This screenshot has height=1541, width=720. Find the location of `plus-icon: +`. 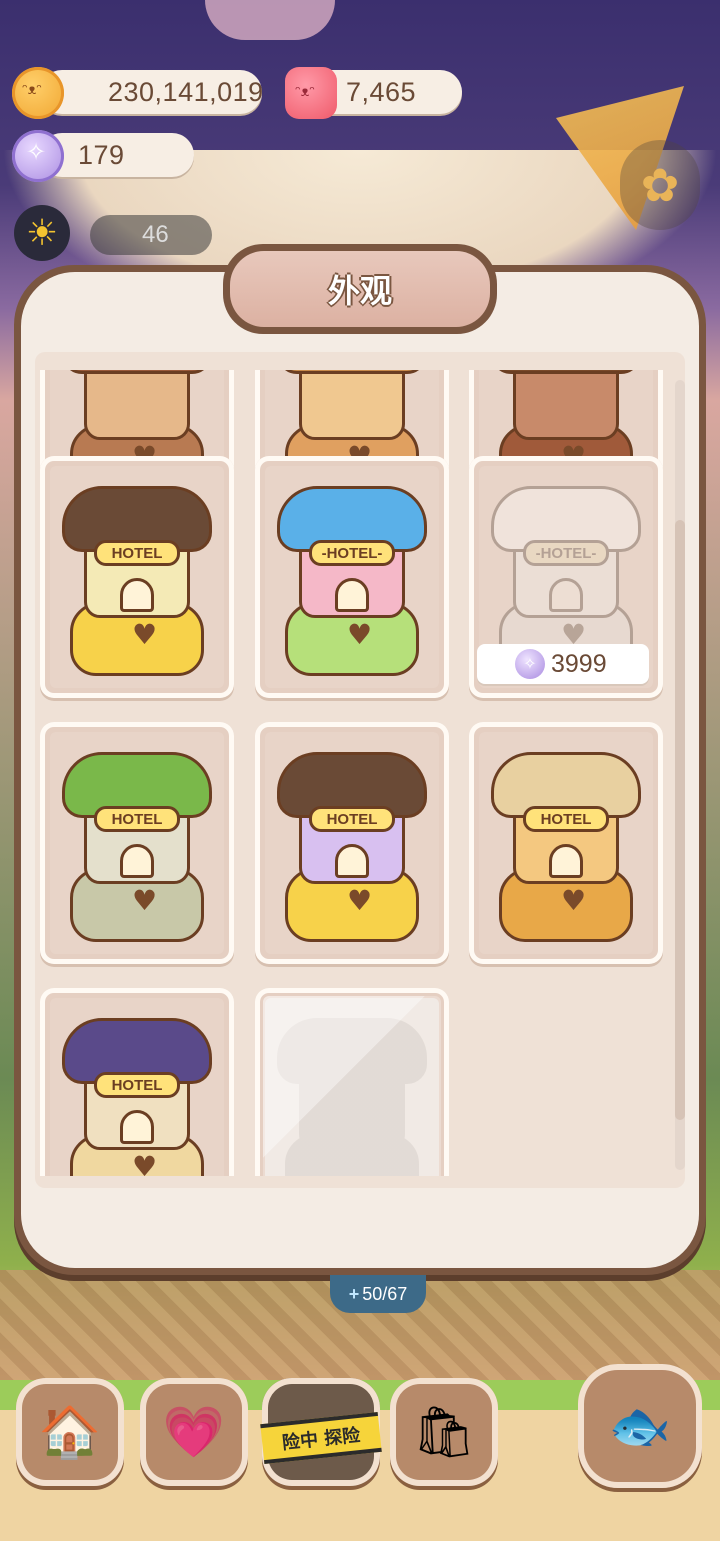

plus-icon: + is located at coordinates (354, 1293).